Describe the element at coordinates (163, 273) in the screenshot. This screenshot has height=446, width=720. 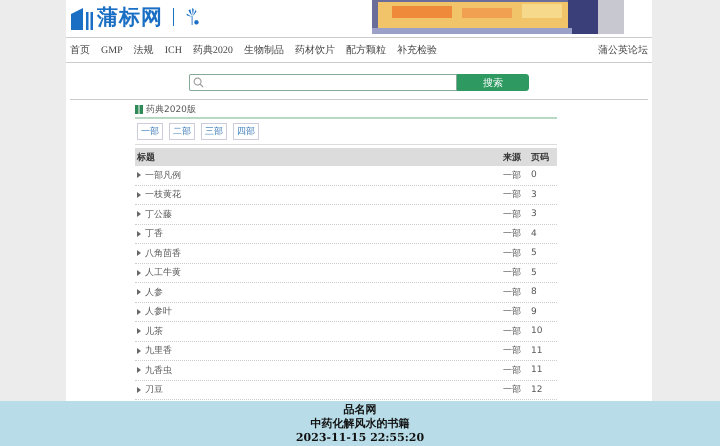
I see `entry-link: 人工牛黄` at that location.